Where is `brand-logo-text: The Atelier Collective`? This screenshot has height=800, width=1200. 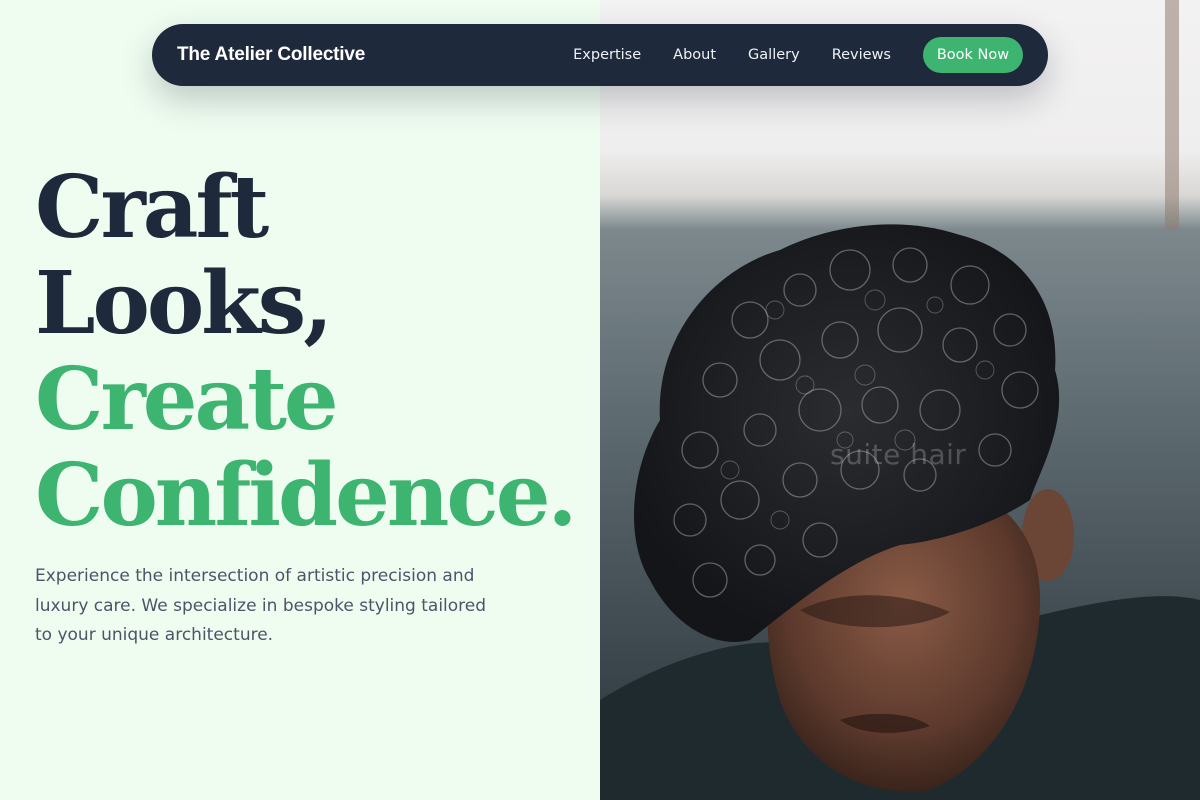
brand-logo-text: The Atelier Collective is located at coordinates (271, 55).